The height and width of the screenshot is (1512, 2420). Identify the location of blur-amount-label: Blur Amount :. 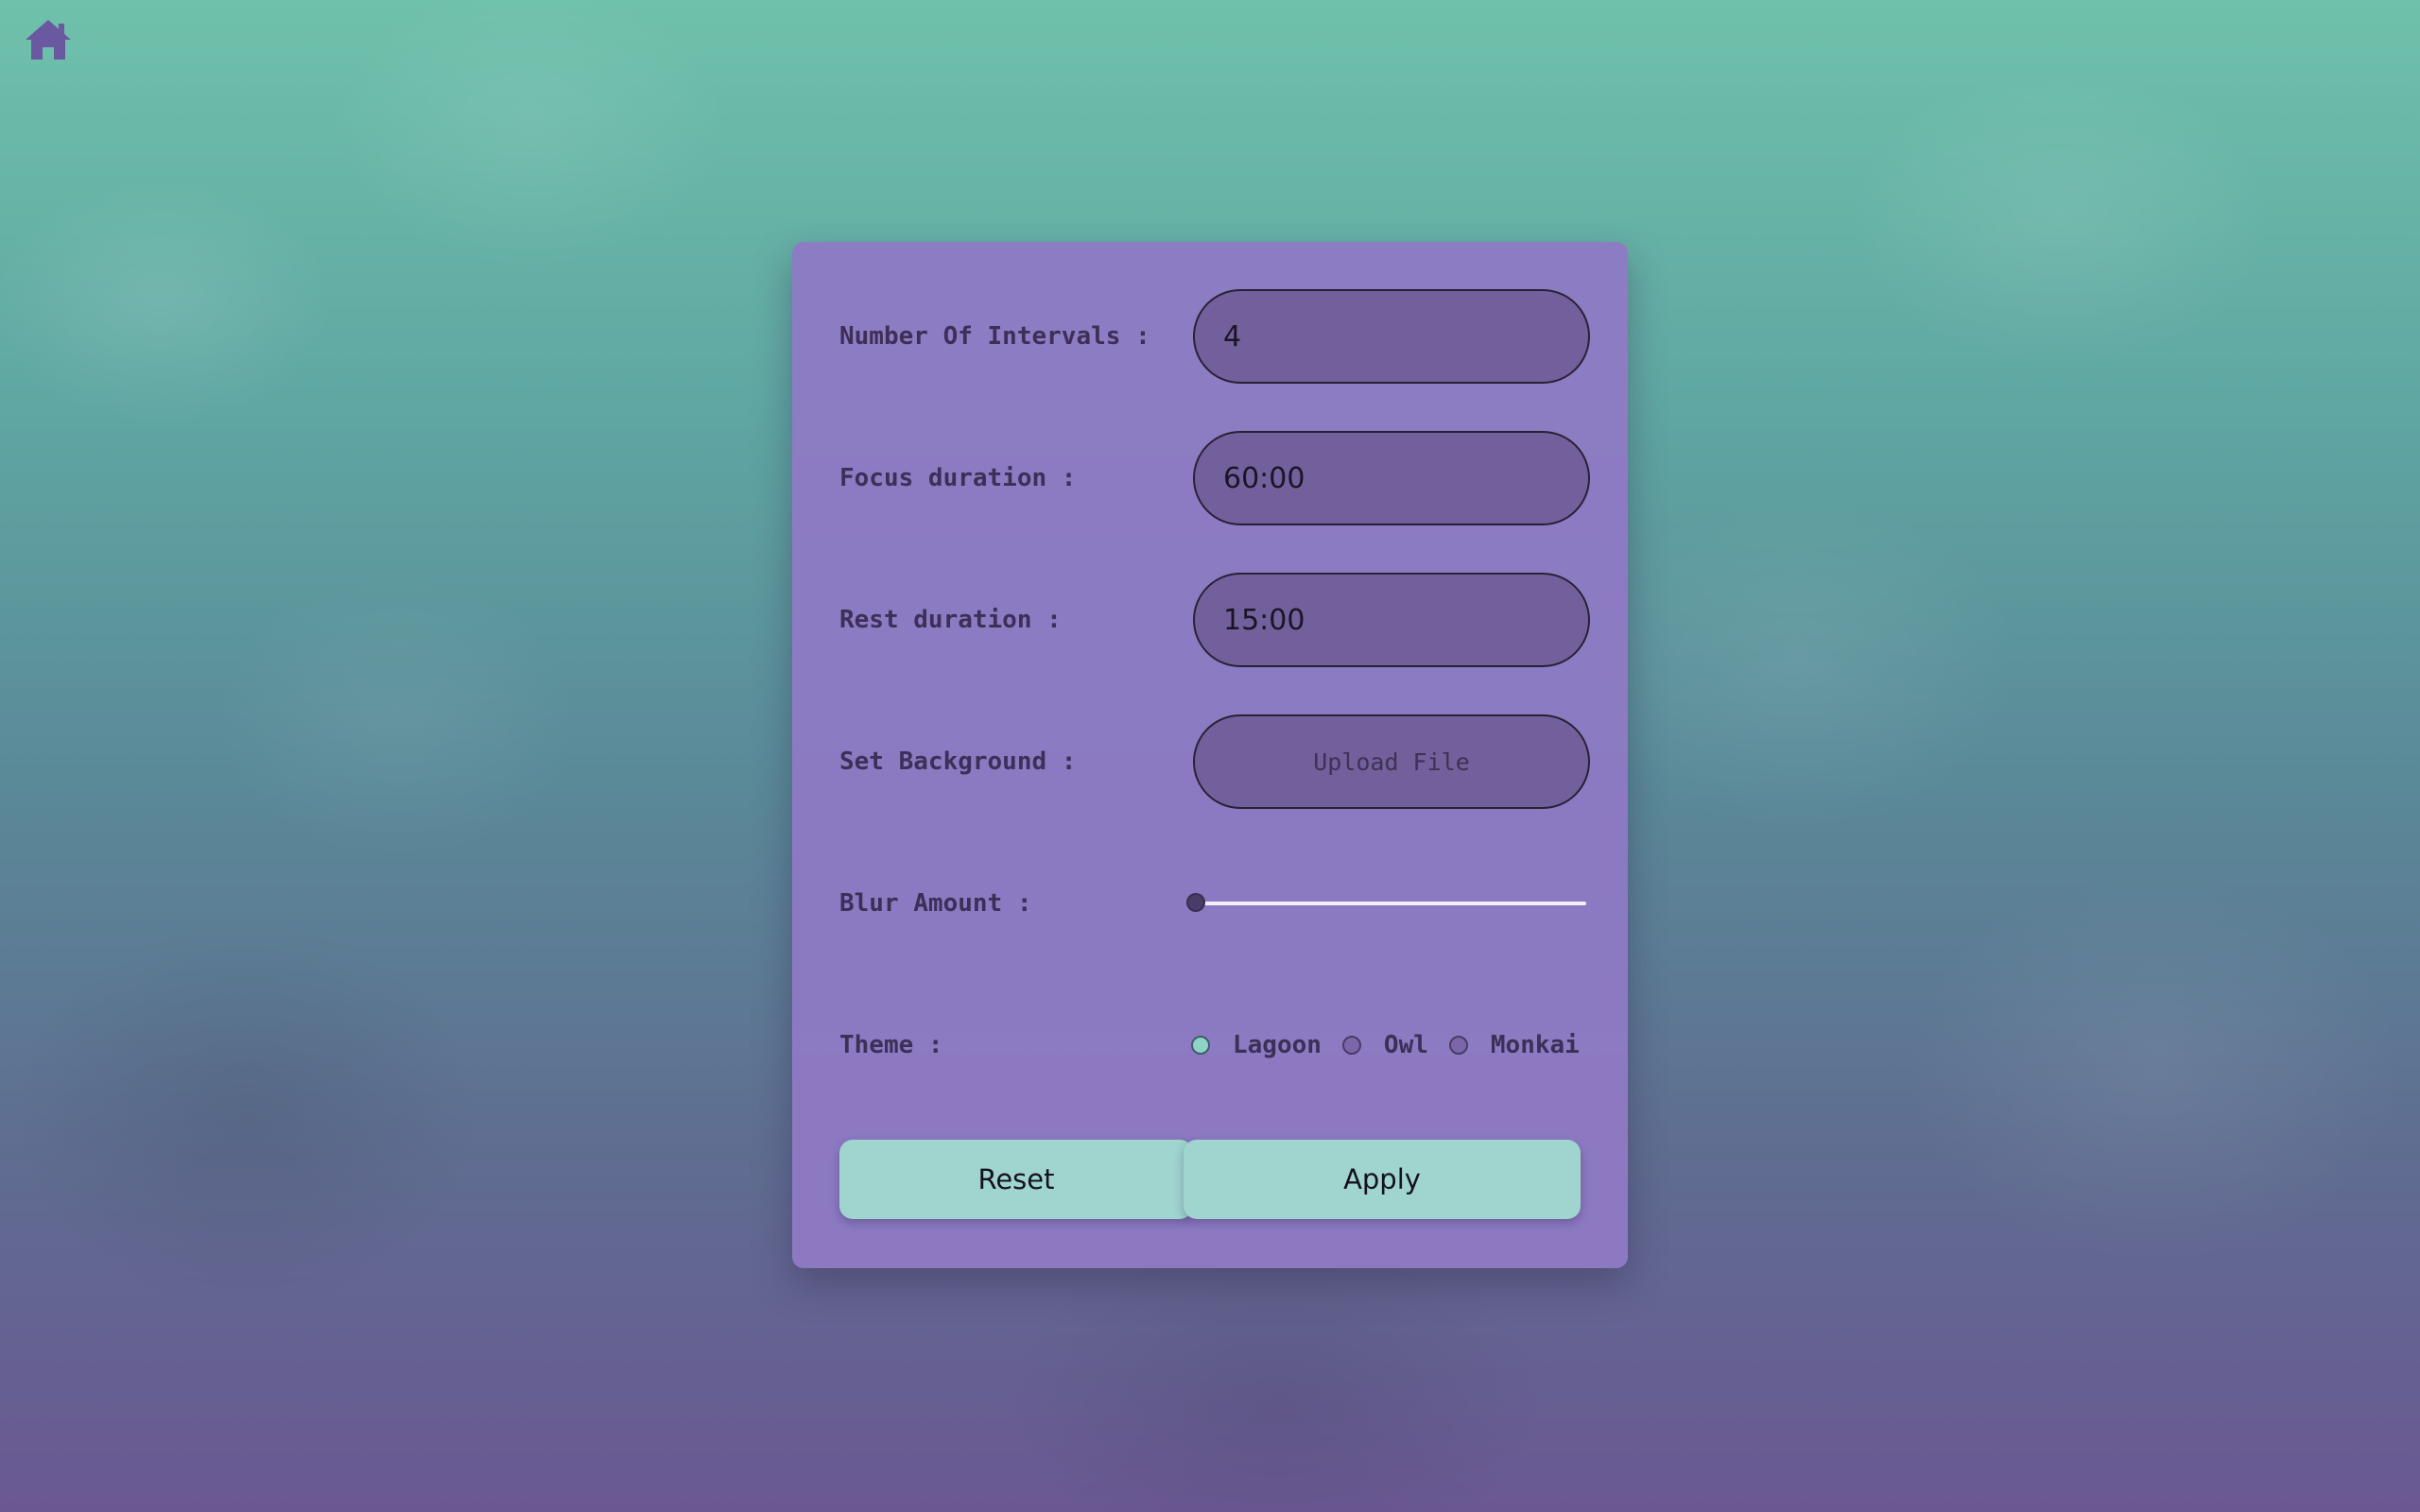
(935, 903).